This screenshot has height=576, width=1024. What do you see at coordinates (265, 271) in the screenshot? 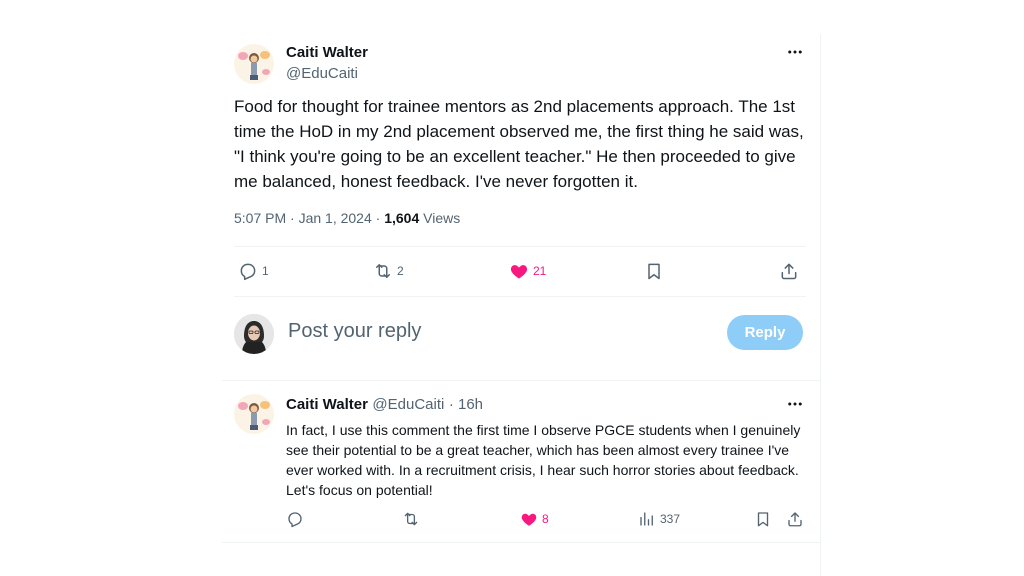
I see `reply-count: 1` at bounding box center [265, 271].